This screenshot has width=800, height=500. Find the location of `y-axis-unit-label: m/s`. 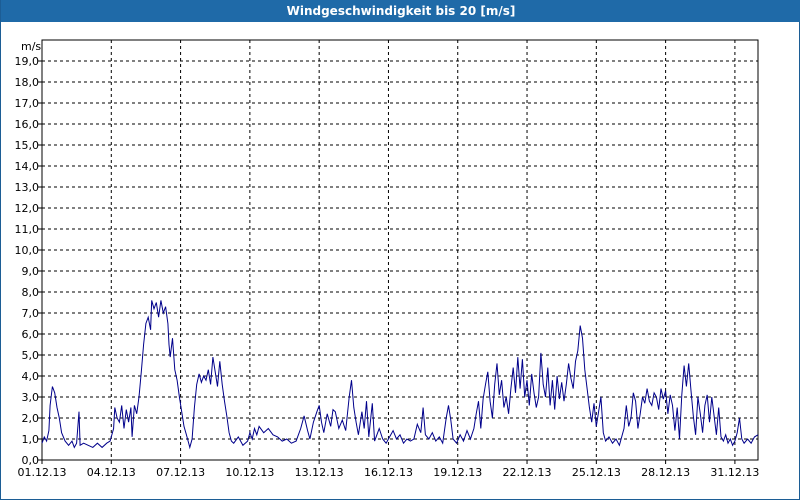

y-axis-unit-label: m/s is located at coordinates (31, 46).